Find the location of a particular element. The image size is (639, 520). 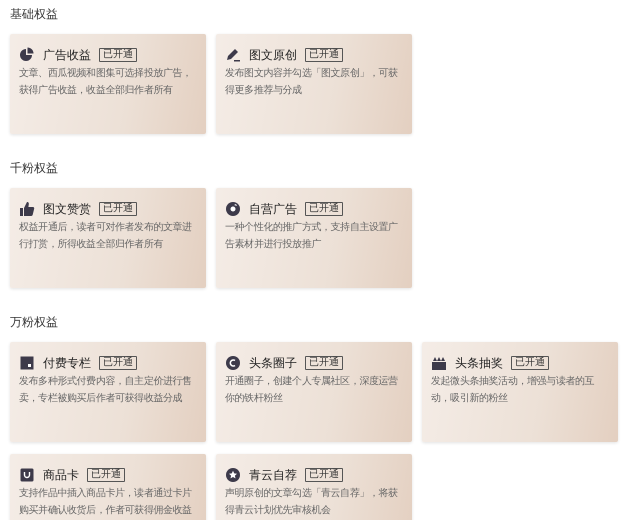

card-description: 文章、西瓜视频和图集可选择投放广告，获得广告收益，收益全部归作者所有 is located at coordinates (106, 82).